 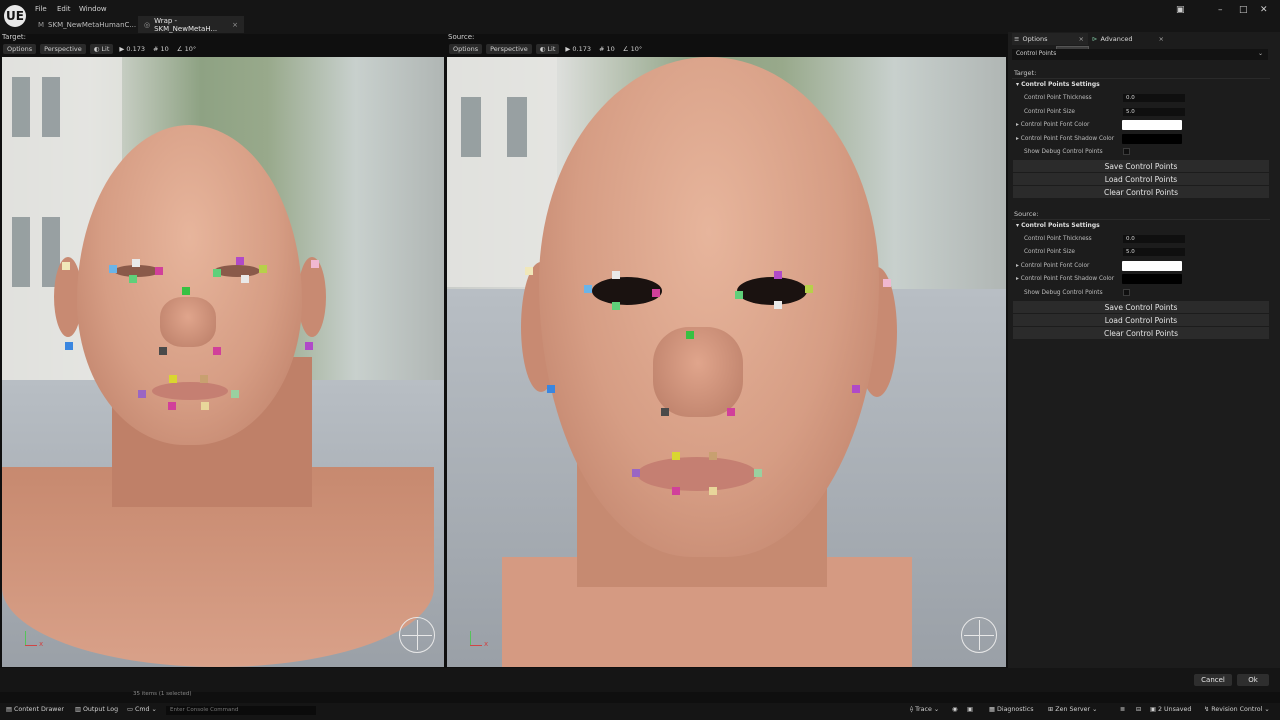 What do you see at coordinates (1170, 709) in the screenshot?
I see `unsaved-button: ▣ 2 Unsaved` at bounding box center [1170, 709].